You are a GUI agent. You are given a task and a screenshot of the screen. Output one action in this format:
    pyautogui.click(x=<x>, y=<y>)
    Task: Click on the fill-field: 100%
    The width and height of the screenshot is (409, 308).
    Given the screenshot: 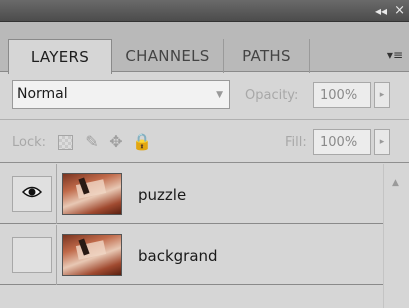 What is the action you would take?
    pyautogui.click(x=342, y=142)
    